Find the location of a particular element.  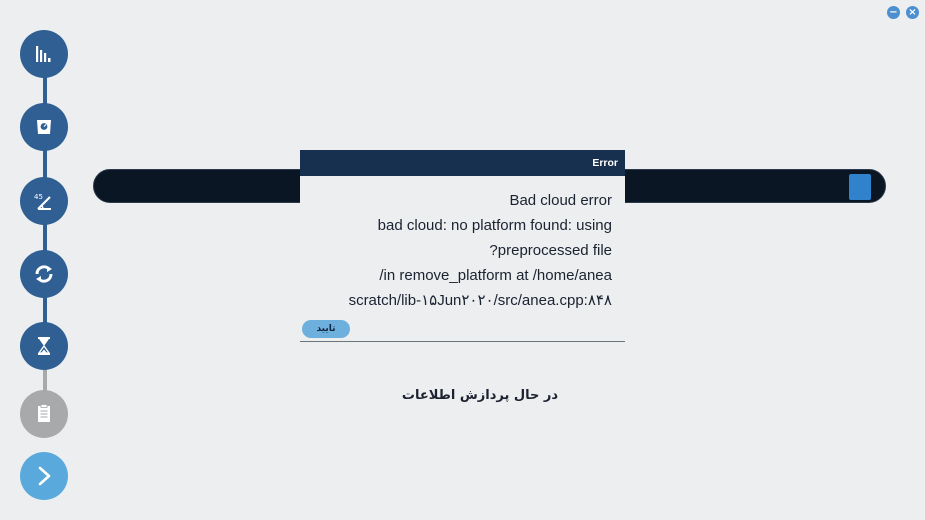

minimize-icon: − is located at coordinates (893, 12).